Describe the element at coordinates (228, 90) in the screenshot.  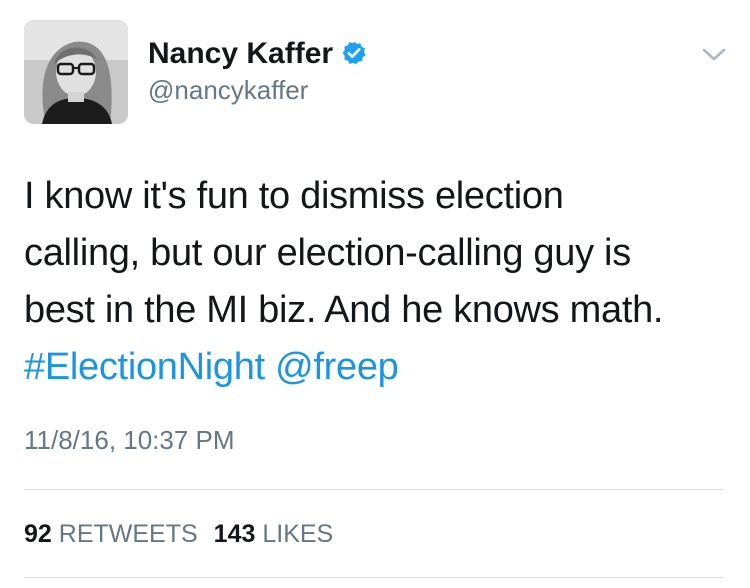
I see `author-handle: @nancykaffer` at that location.